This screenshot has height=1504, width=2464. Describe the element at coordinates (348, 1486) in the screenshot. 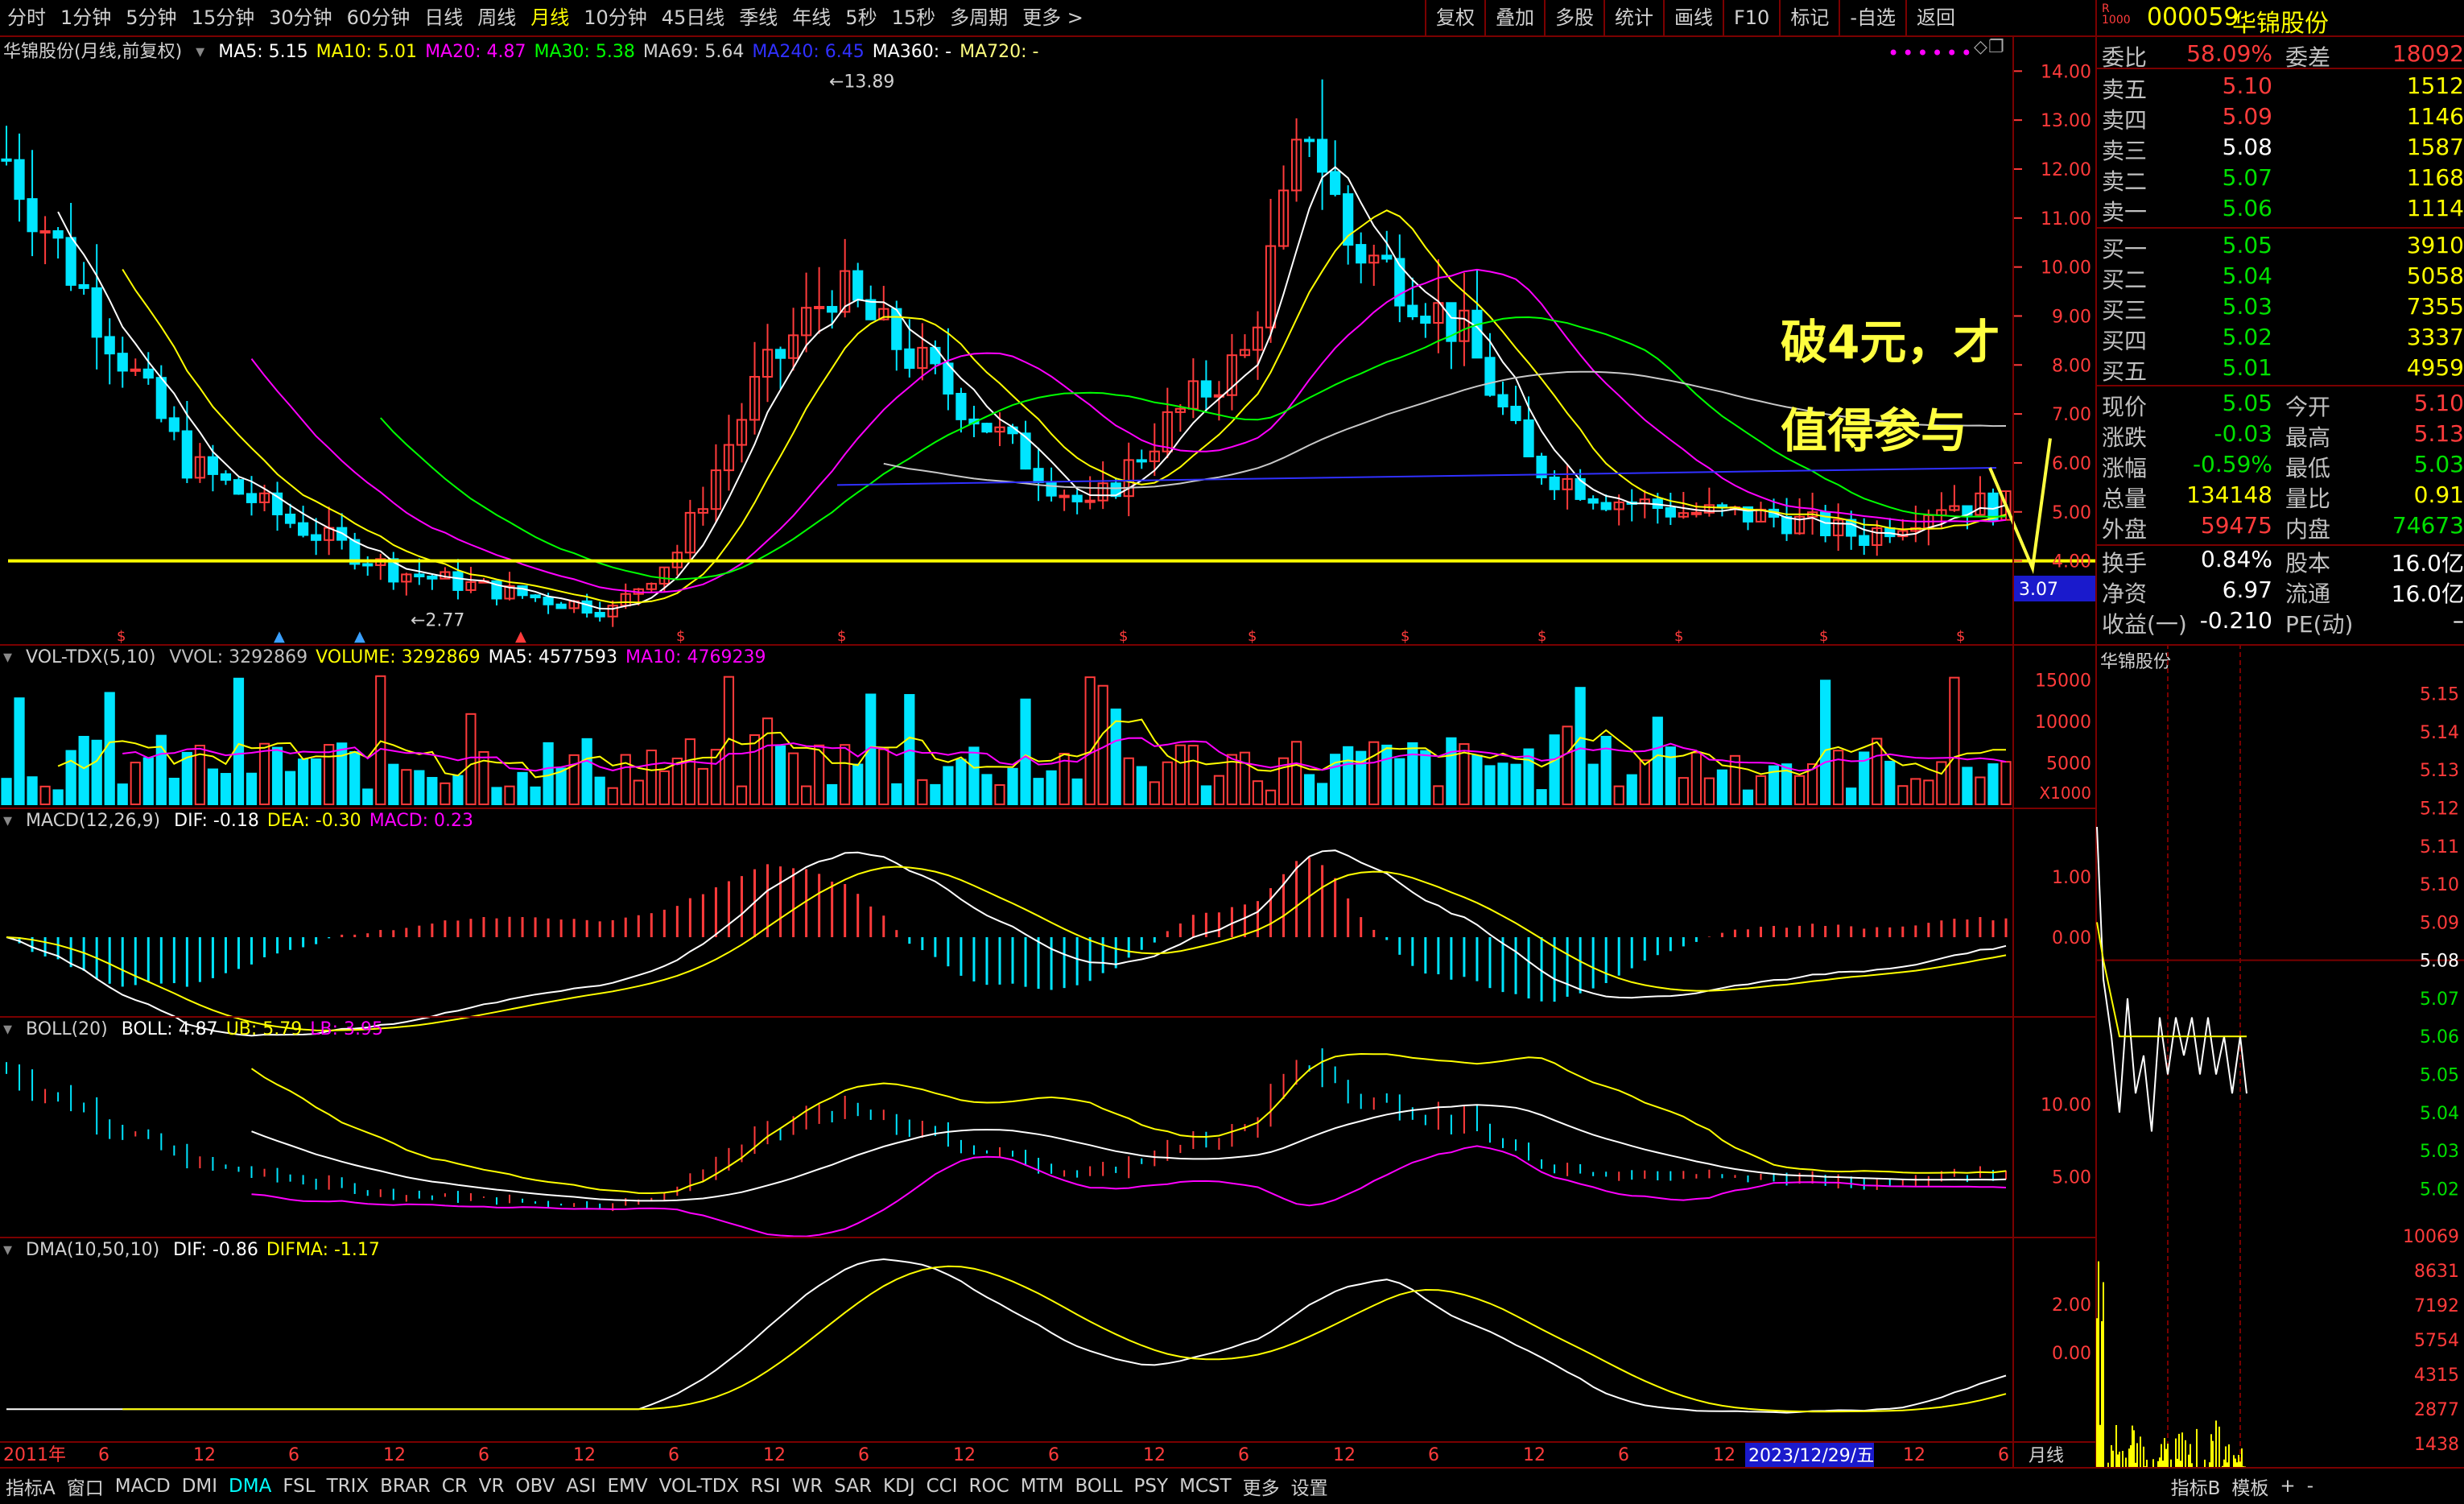

I see `indicator-tab: TRIX` at that location.